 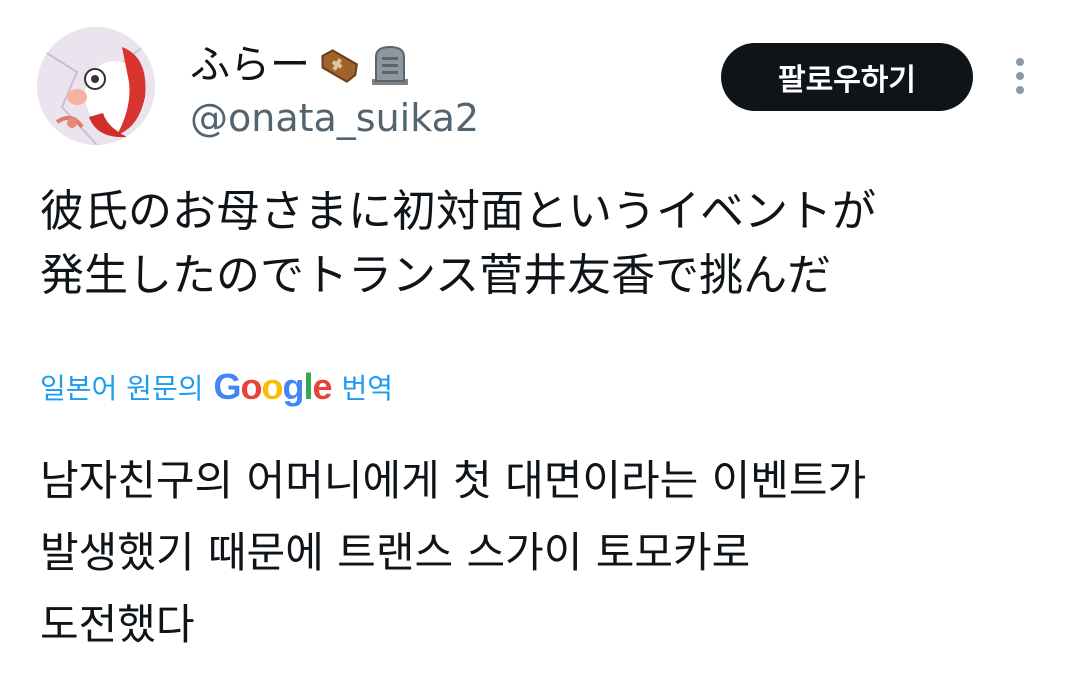 I want to click on more-vertical-icon, so click(x=1020, y=78).